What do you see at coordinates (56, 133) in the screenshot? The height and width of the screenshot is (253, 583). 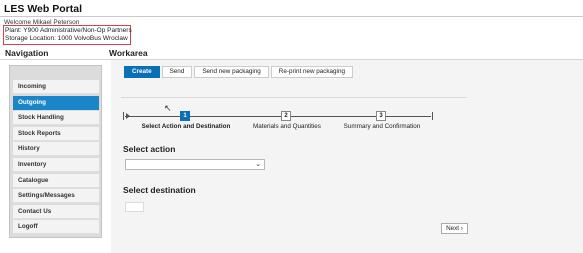 I see `nav-item-stock-reports: Stock Reports` at bounding box center [56, 133].